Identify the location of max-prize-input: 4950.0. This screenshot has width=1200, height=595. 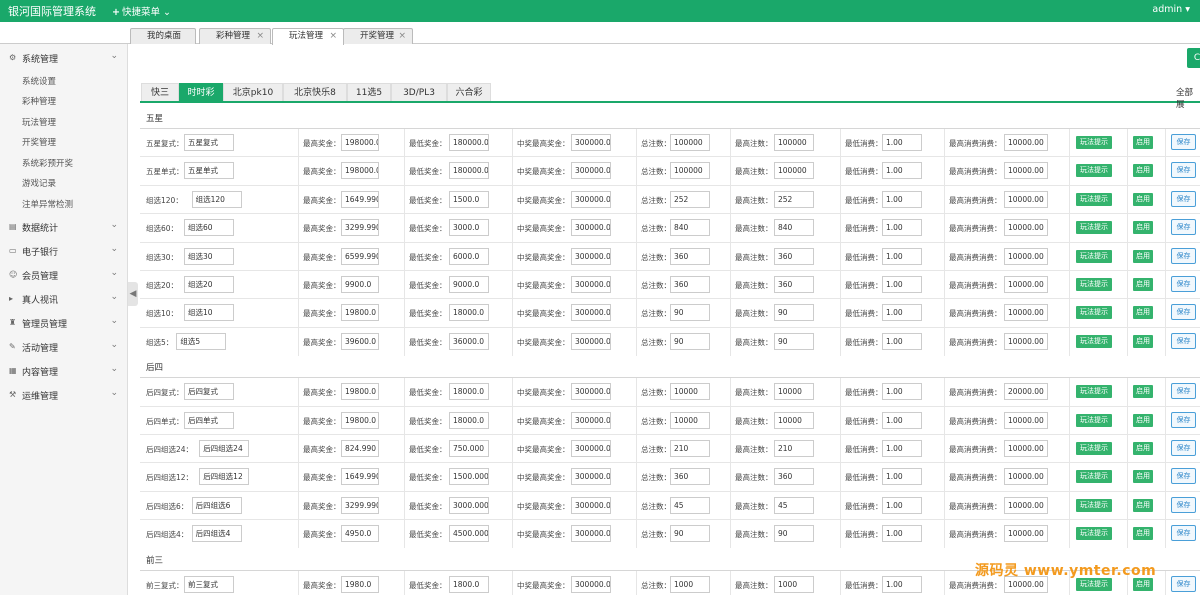
(360, 534).